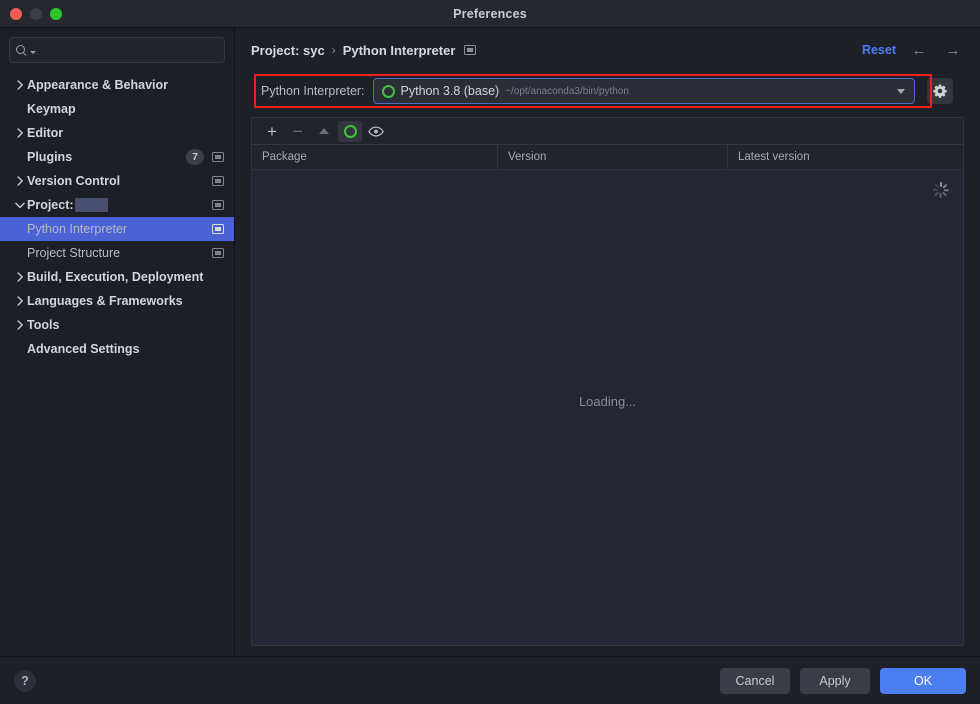 The width and height of the screenshot is (980, 704). Describe the element at coordinates (923, 680) in the screenshot. I see `ok-button: OK` at that location.